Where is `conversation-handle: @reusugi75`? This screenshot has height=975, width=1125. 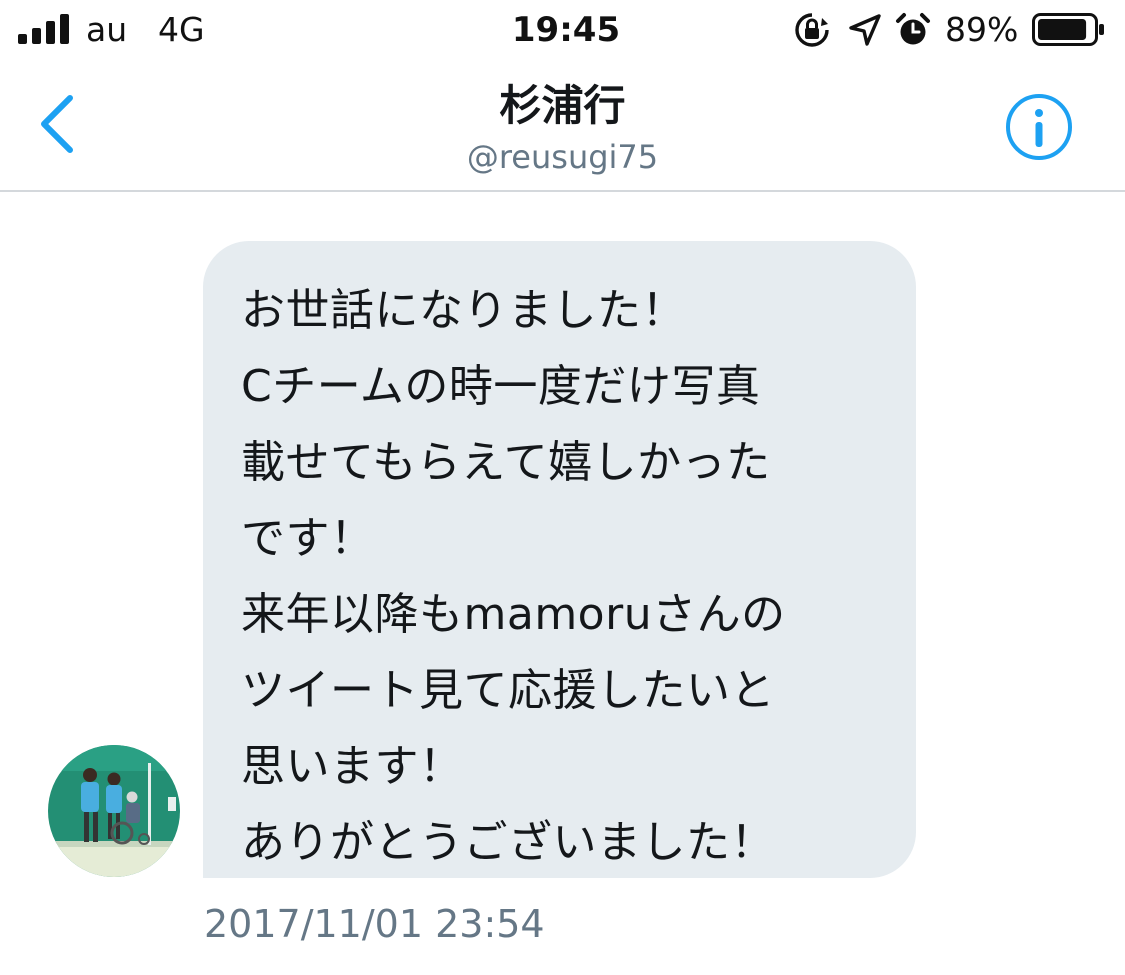
conversation-handle: @reusugi75 is located at coordinates (562, 157).